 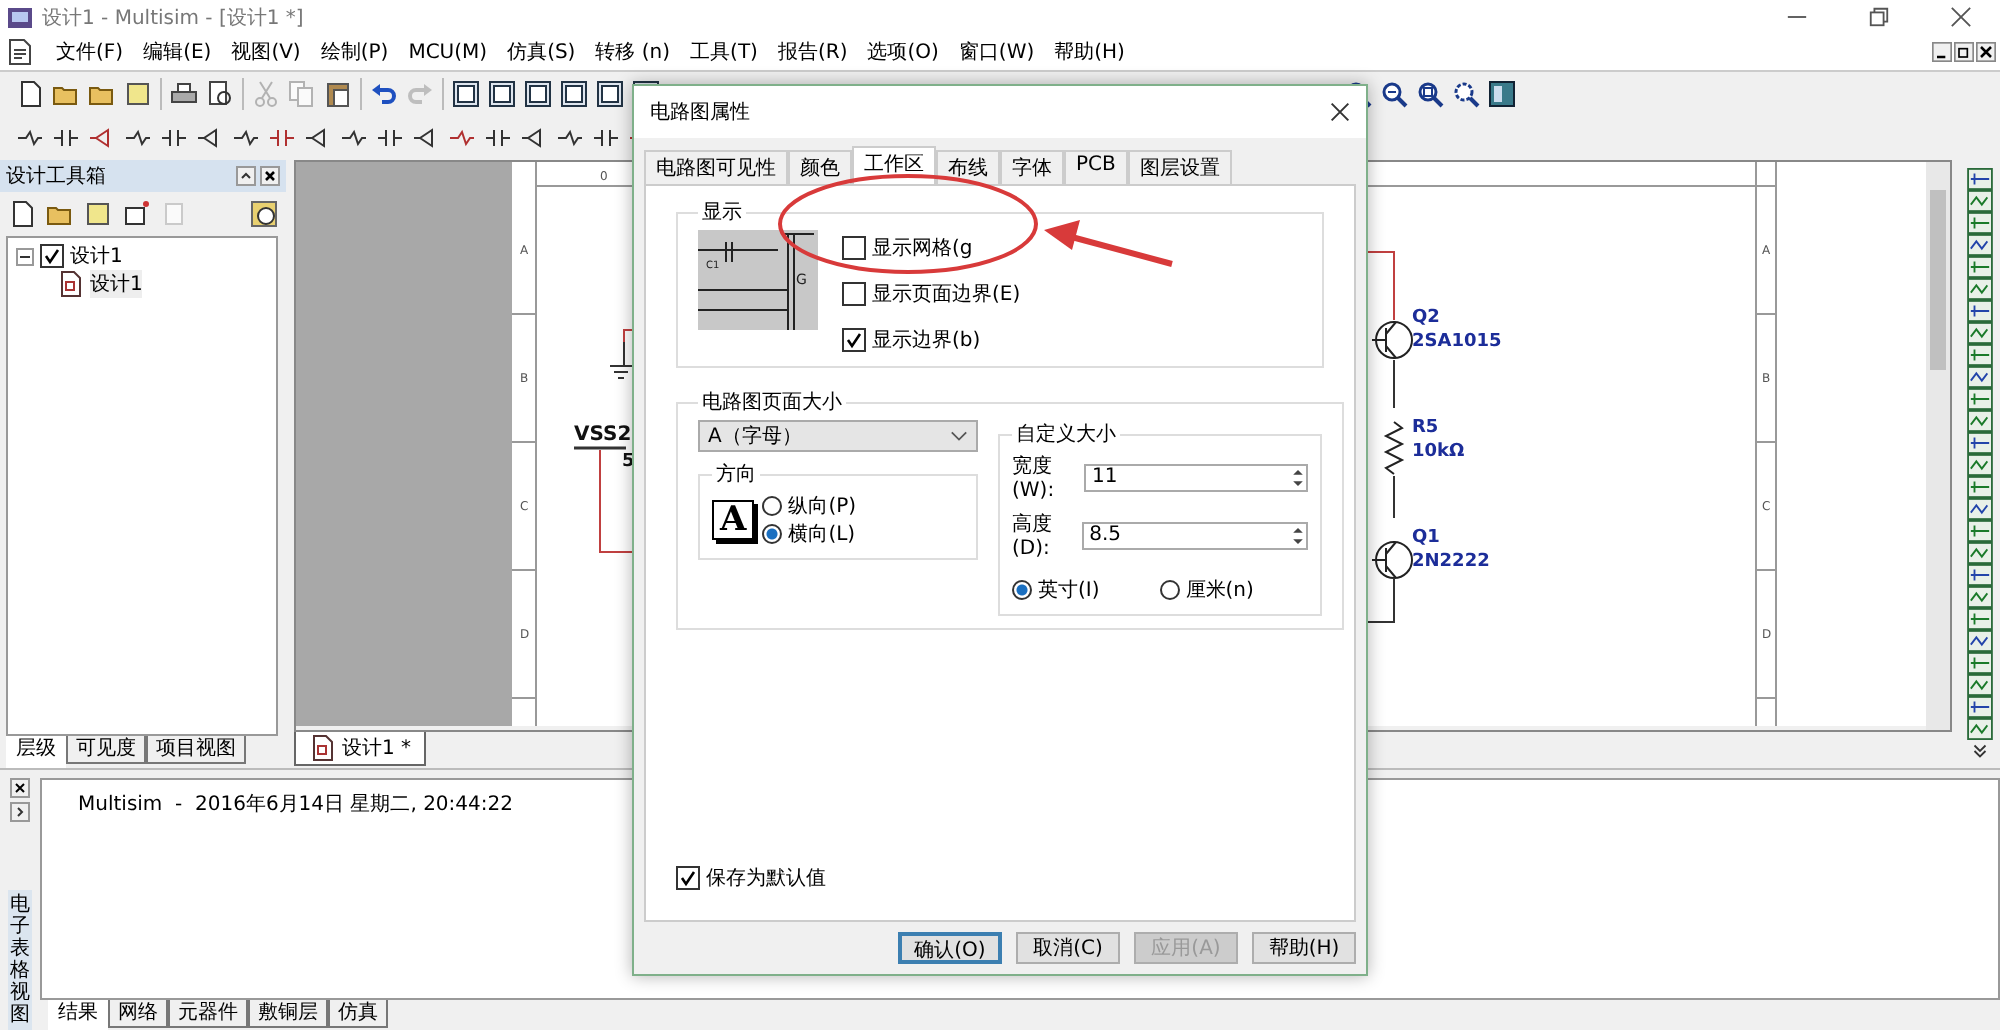 I want to click on checkbox-label: 显示边界(b), so click(x=926, y=340).